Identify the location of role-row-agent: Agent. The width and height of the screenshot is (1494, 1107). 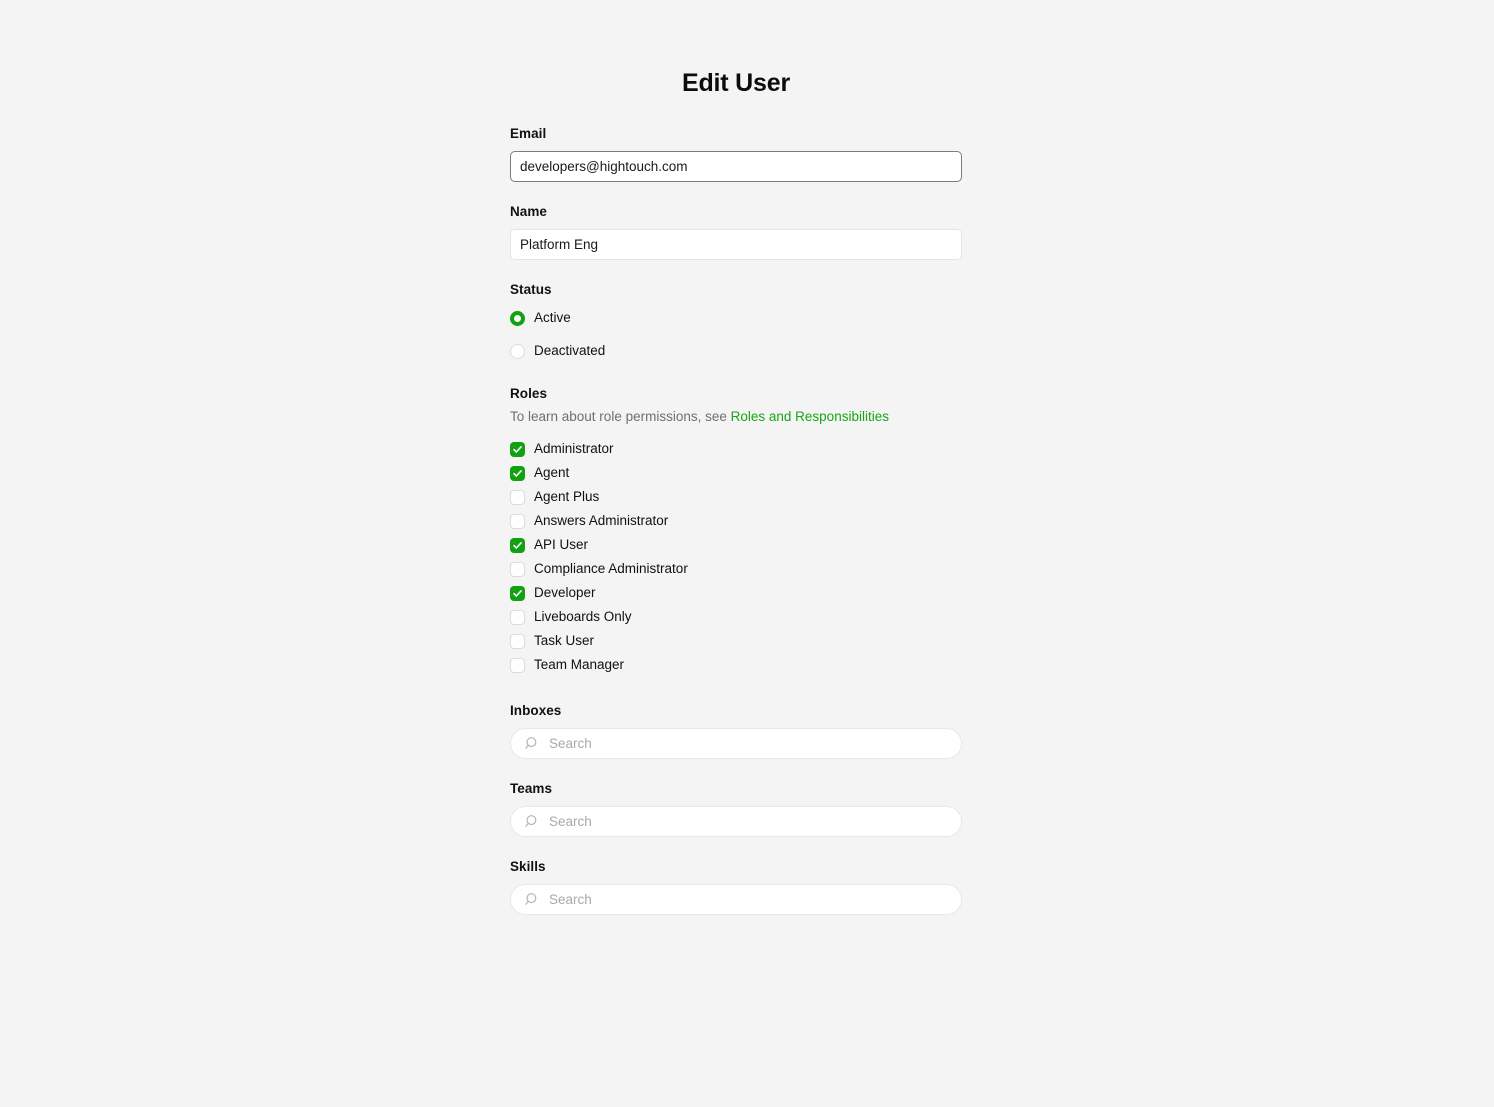
(736, 473).